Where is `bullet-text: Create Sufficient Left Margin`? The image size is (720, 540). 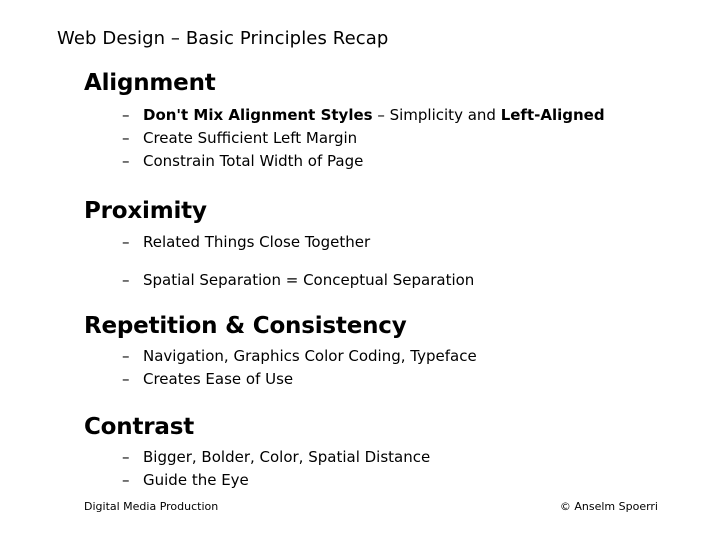 bullet-text: Create Sufficient Left Margin is located at coordinates (250, 138).